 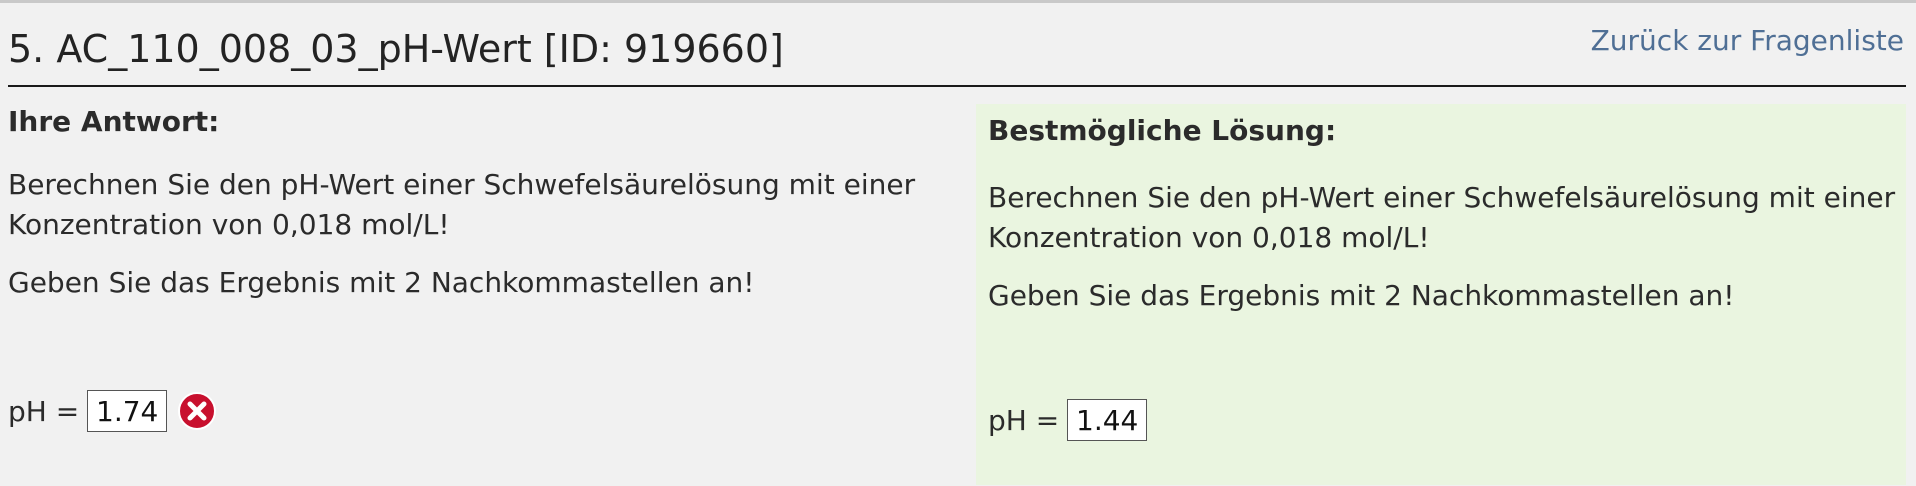 I want to click on wrong-icon, so click(x=197, y=411).